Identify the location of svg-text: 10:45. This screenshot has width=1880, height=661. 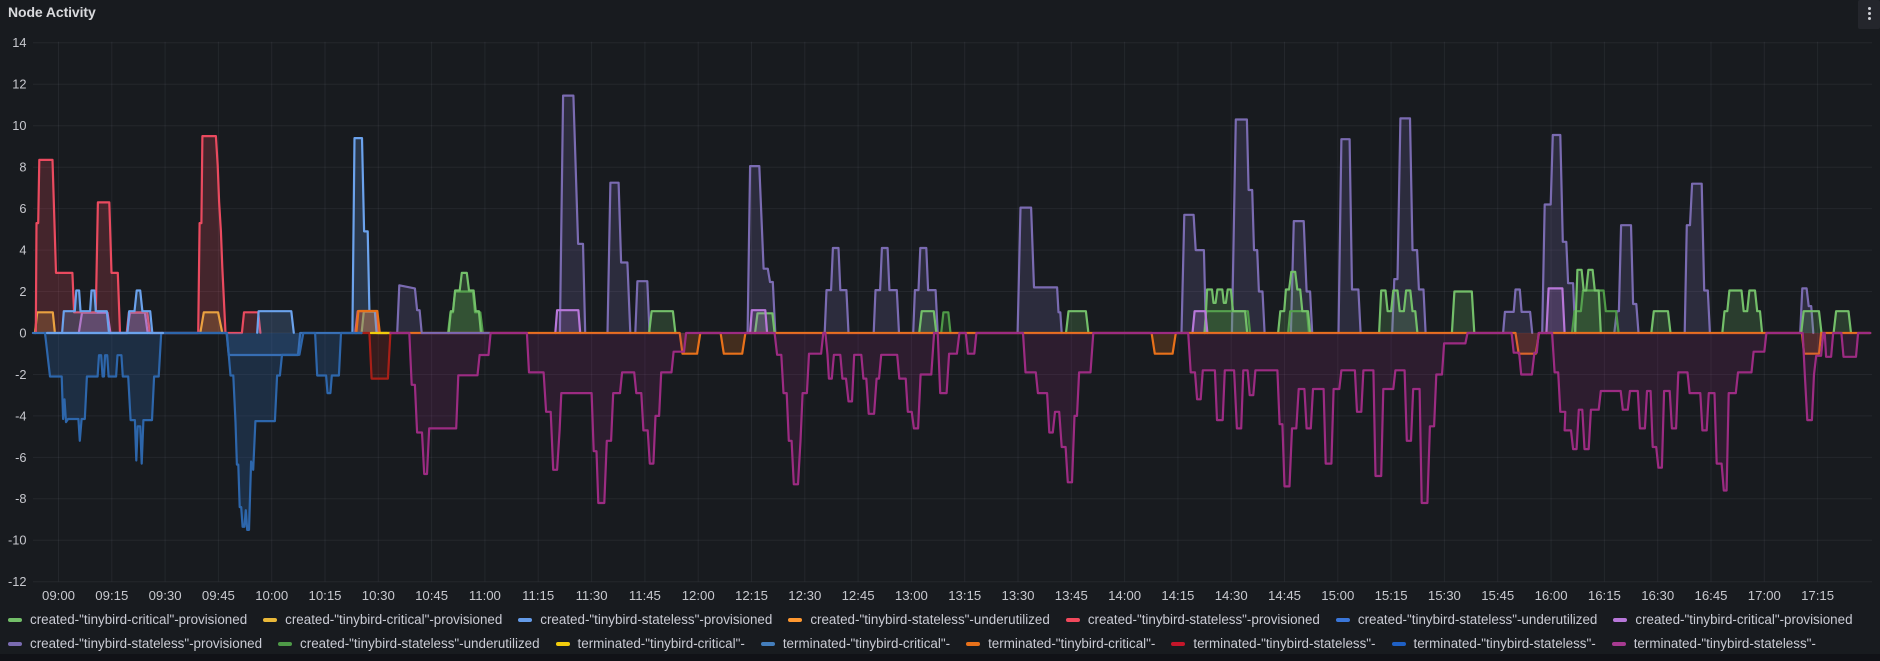
(431, 595).